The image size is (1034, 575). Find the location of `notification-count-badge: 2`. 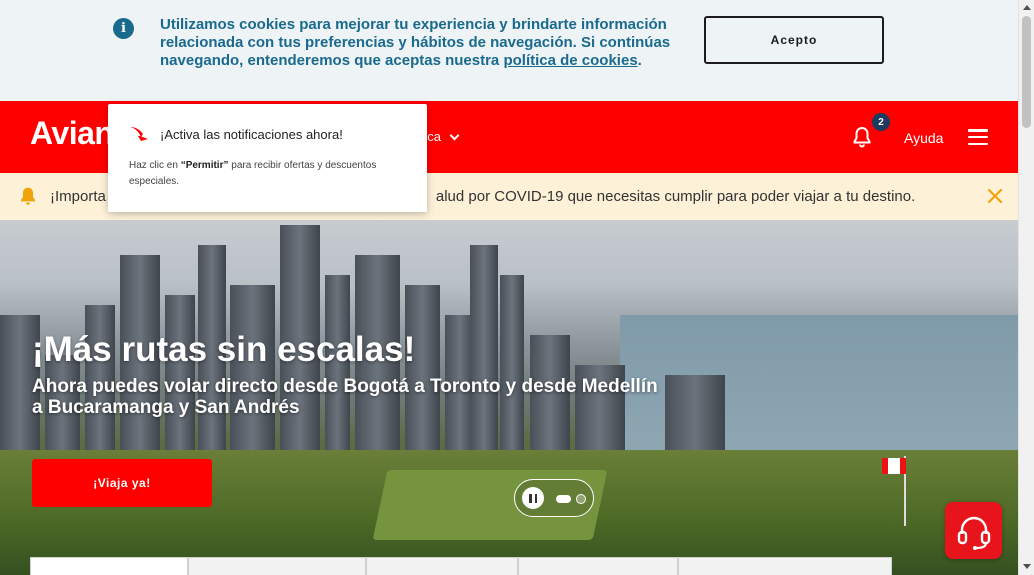

notification-count-badge: 2 is located at coordinates (881, 122).